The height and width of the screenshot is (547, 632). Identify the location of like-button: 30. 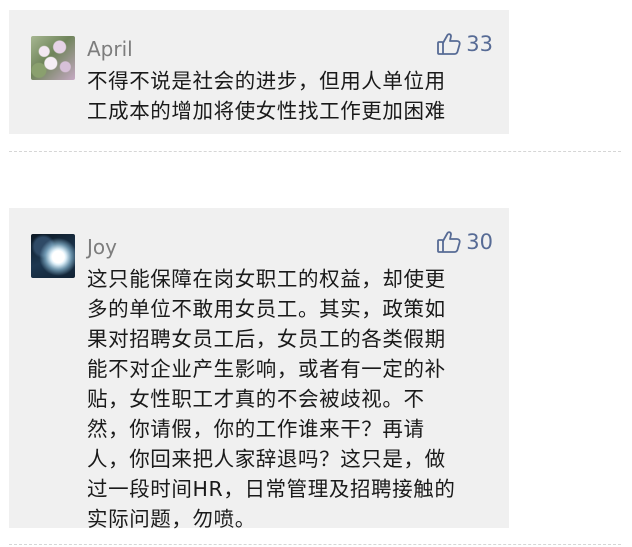
(464, 242).